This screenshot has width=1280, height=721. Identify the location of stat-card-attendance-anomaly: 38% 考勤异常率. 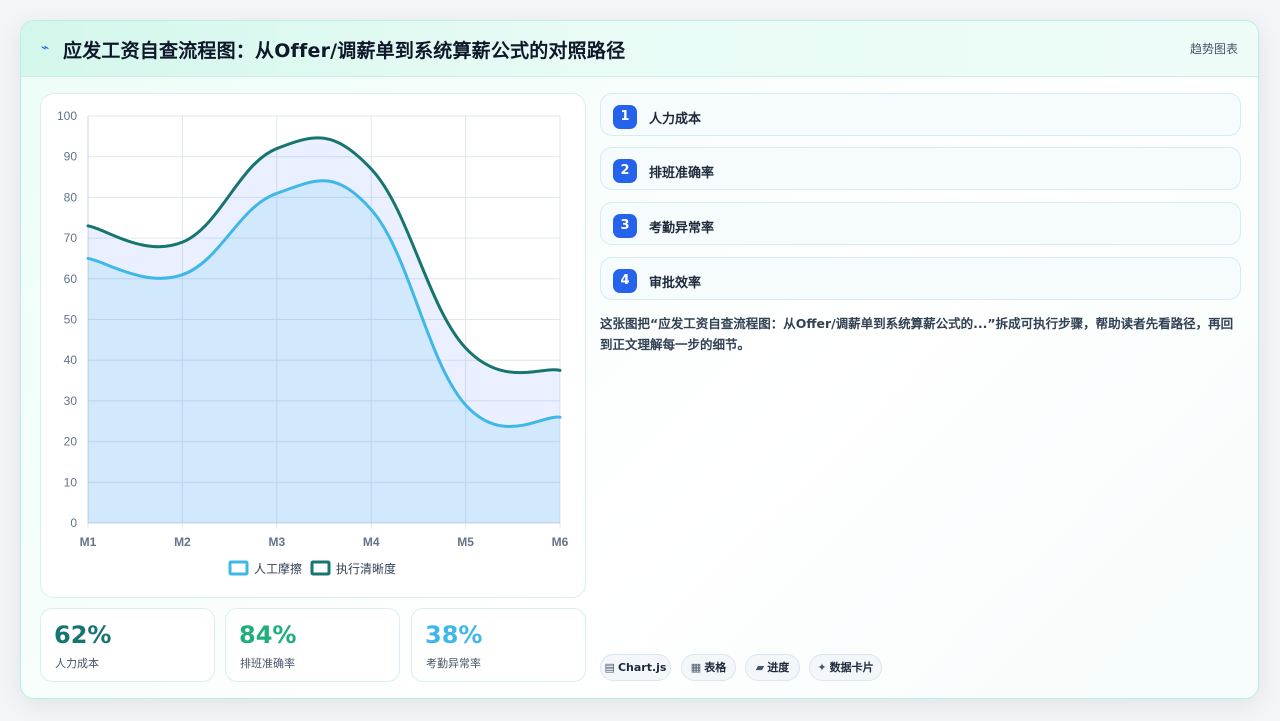
(498, 645).